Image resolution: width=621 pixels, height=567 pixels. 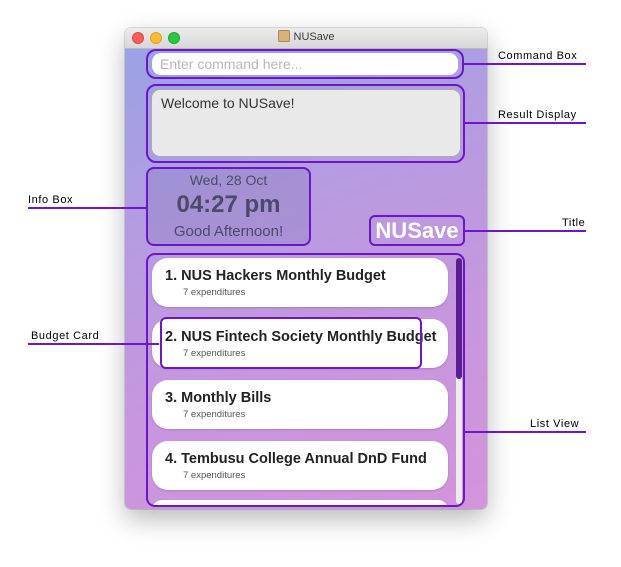 What do you see at coordinates (525, 432) in the screenshot?
I see `list-view-callout-line` at bounding box center [525, 432].